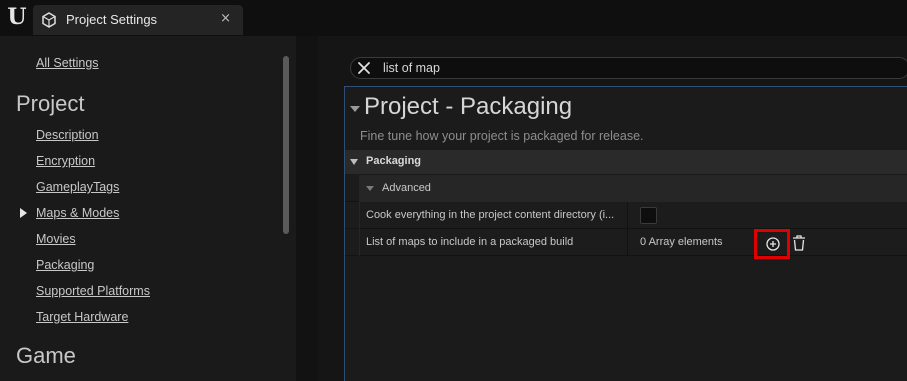 The image size is (907, 381). Describe the element at coordinates (65, 265) in the screenshot. I see `sidebar-item-packaging: Packaging` at that location.